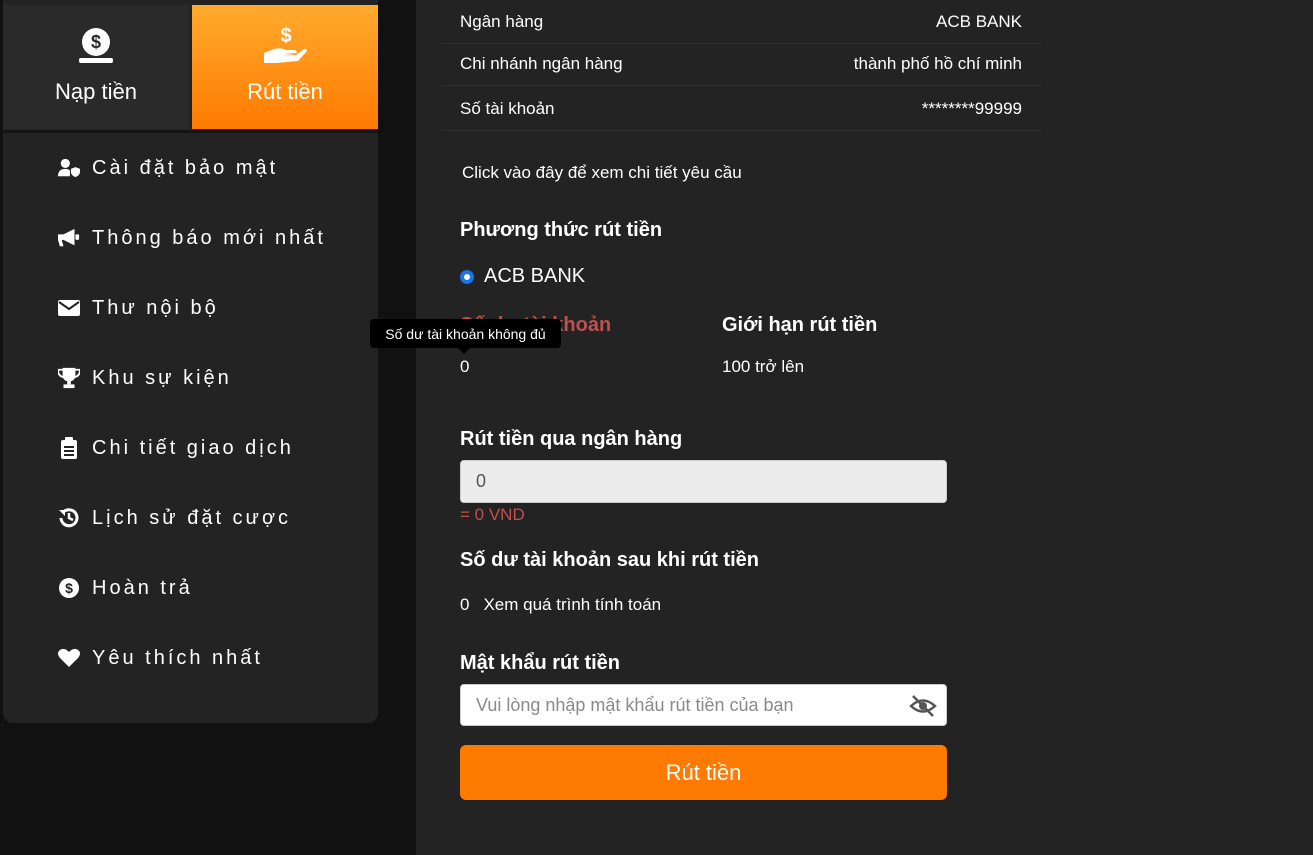 The height and width of the screenshot is (855, 1313). Describe the element at coordinates (96, 67) in the screenshot. I see `tab-deposit: $ Nạp tiền` at that location.